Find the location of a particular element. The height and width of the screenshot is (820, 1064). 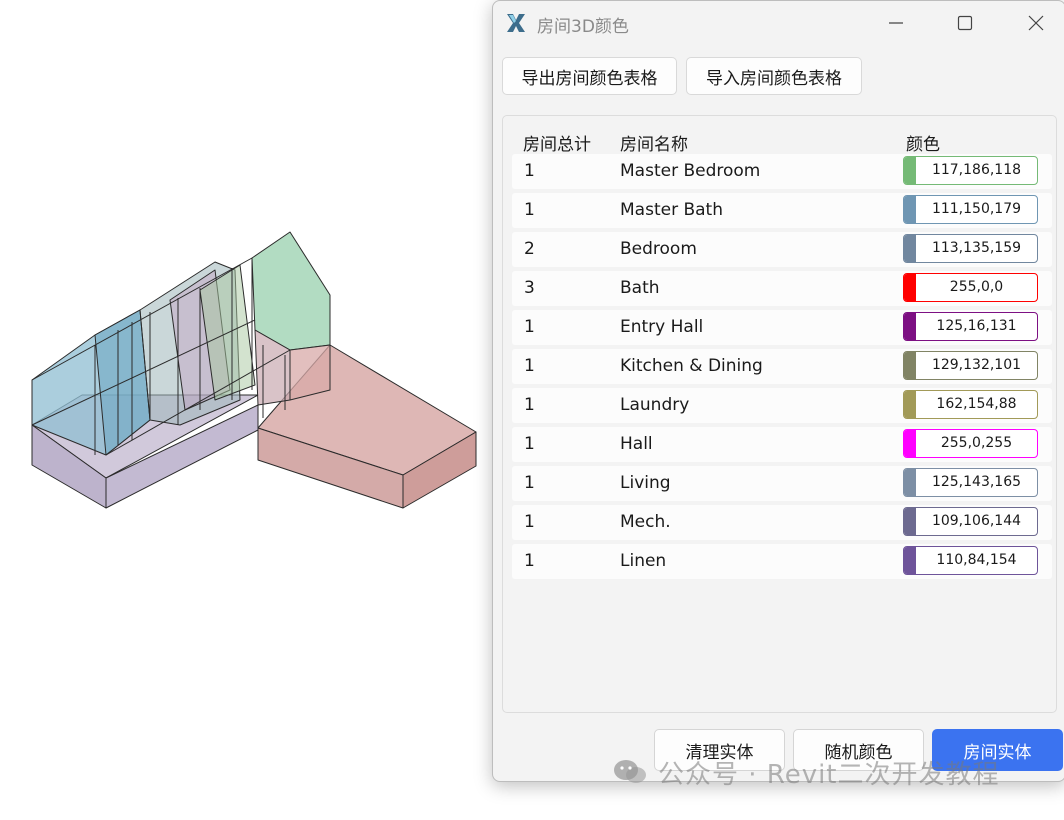

color-swatch-button: 113,135,159 is located at coordinates (970, 248).